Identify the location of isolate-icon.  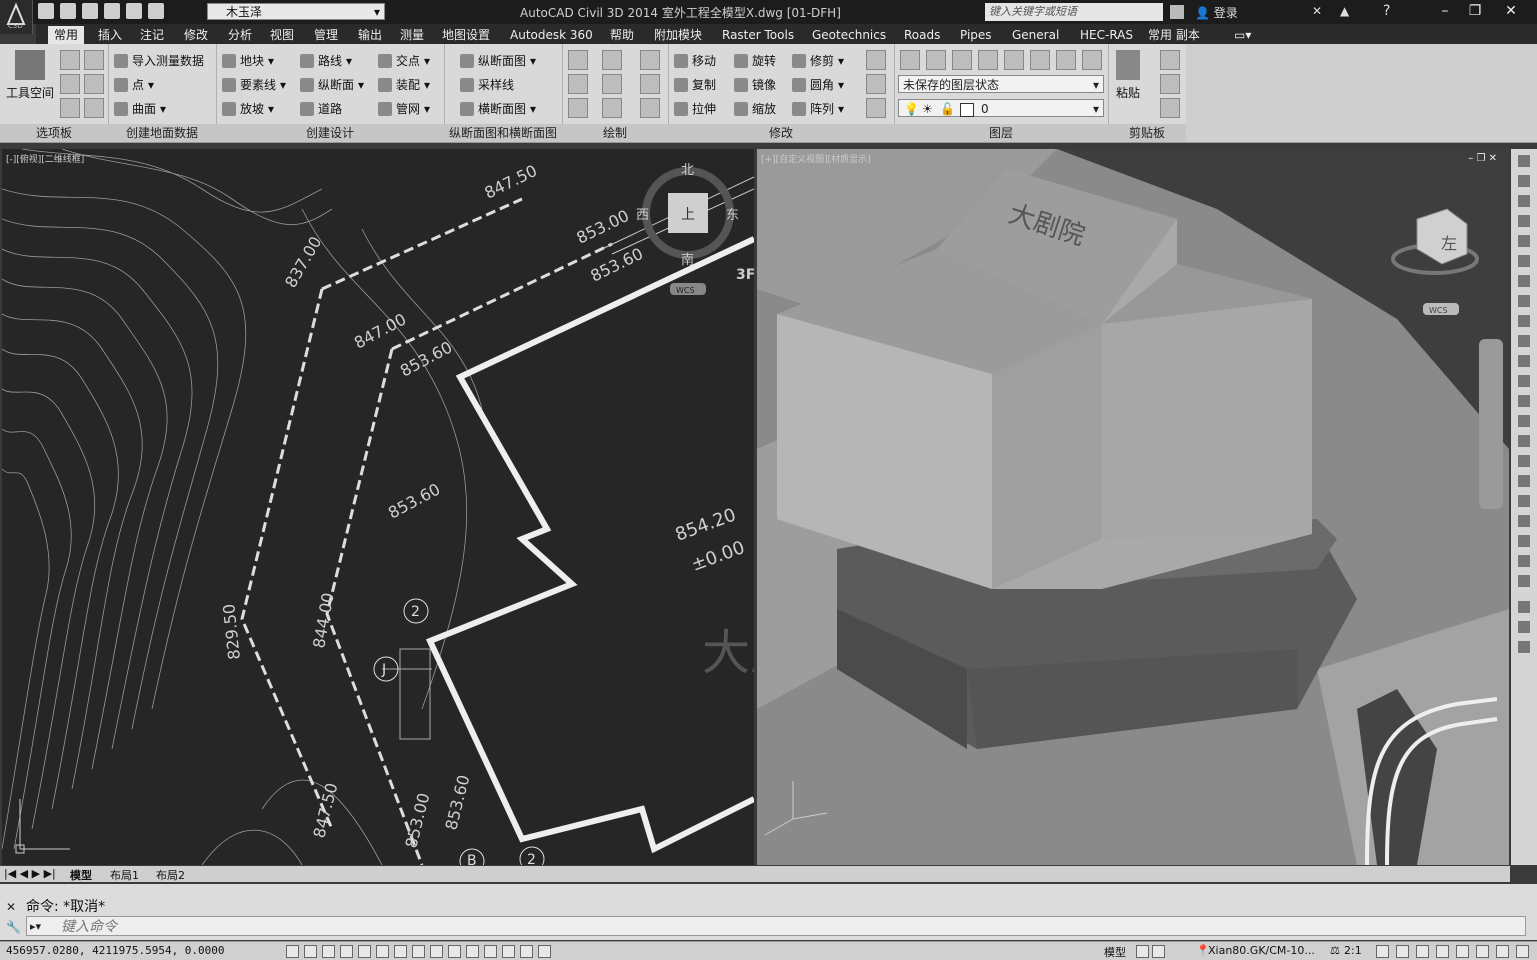
(1462, 951).